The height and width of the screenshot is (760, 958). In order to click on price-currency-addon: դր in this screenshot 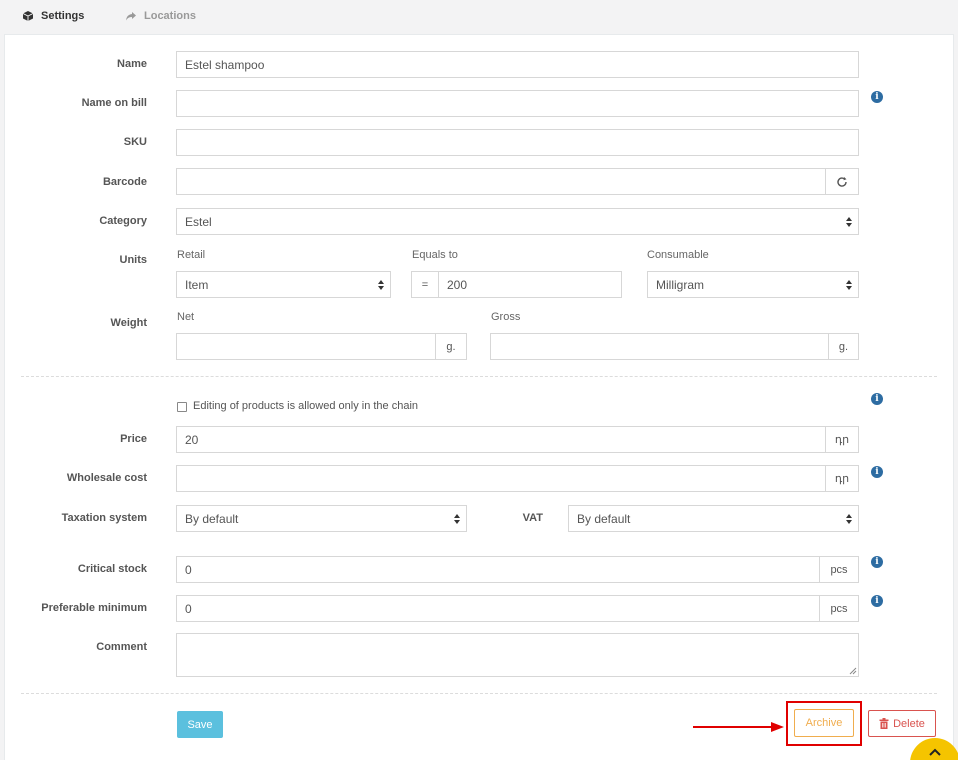, I will do `click(842, 439)`.